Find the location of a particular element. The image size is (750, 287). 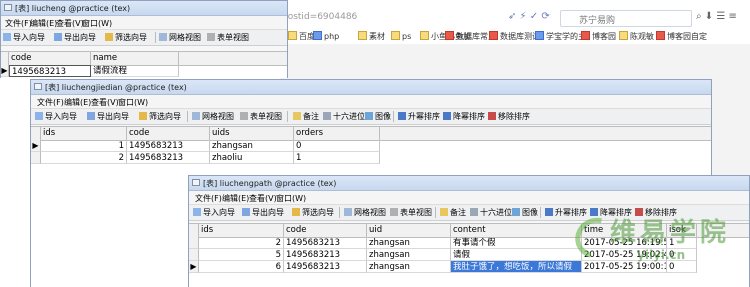

bookmark-item: ps is located at coordinates (401, 36).